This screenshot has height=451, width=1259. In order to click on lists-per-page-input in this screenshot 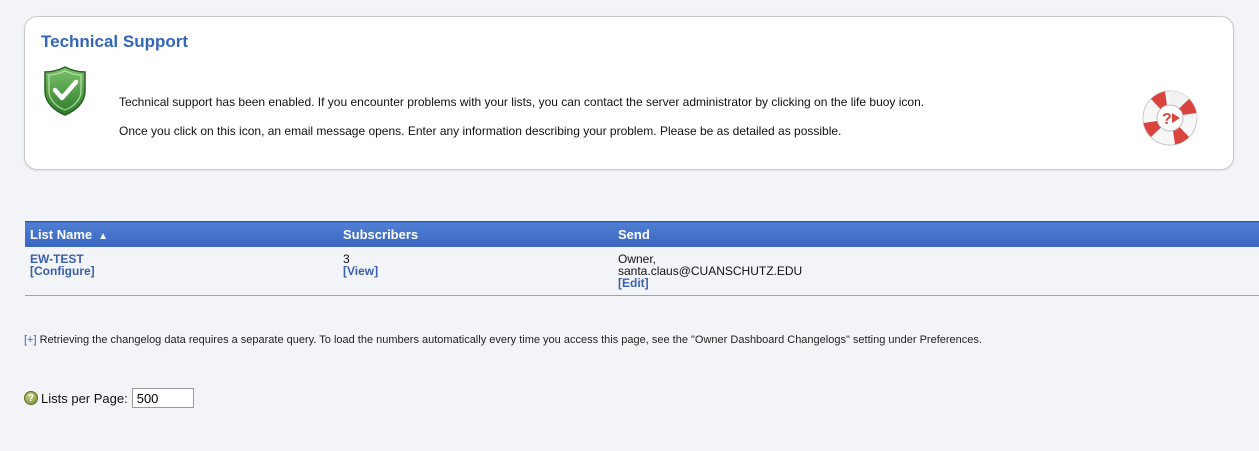, I will do `click(162, 398)`.